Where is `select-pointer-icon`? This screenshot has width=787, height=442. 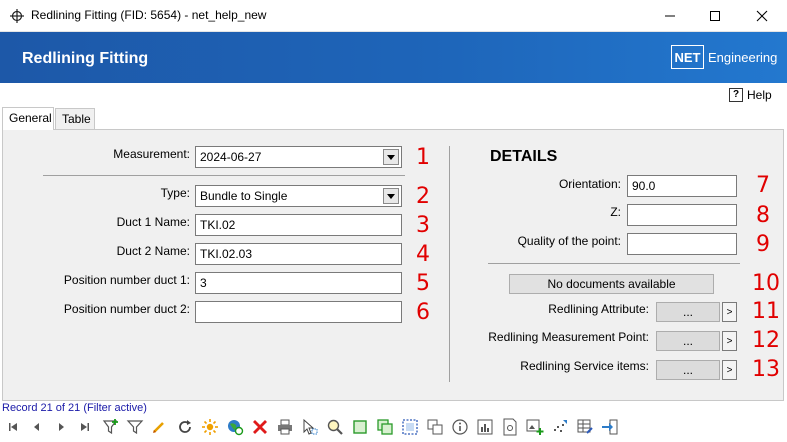 select-pointer-icon is located at coordinates (310, 426).